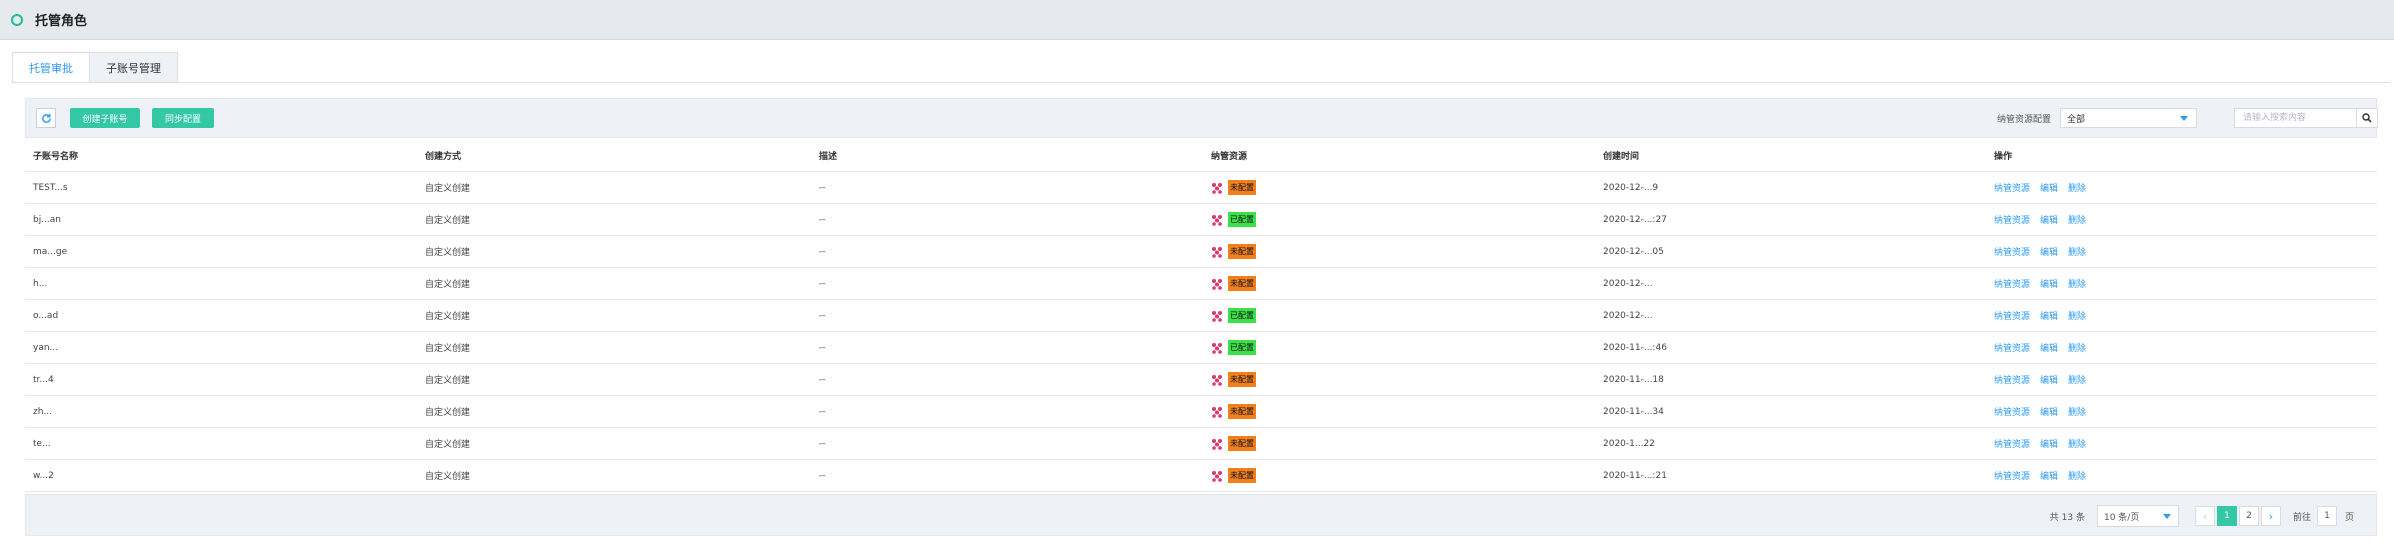 Image resolution: width=2394 pixels, height=546 pixels. I want to click on column-header-name: 子账号名称, so click(56, 157).